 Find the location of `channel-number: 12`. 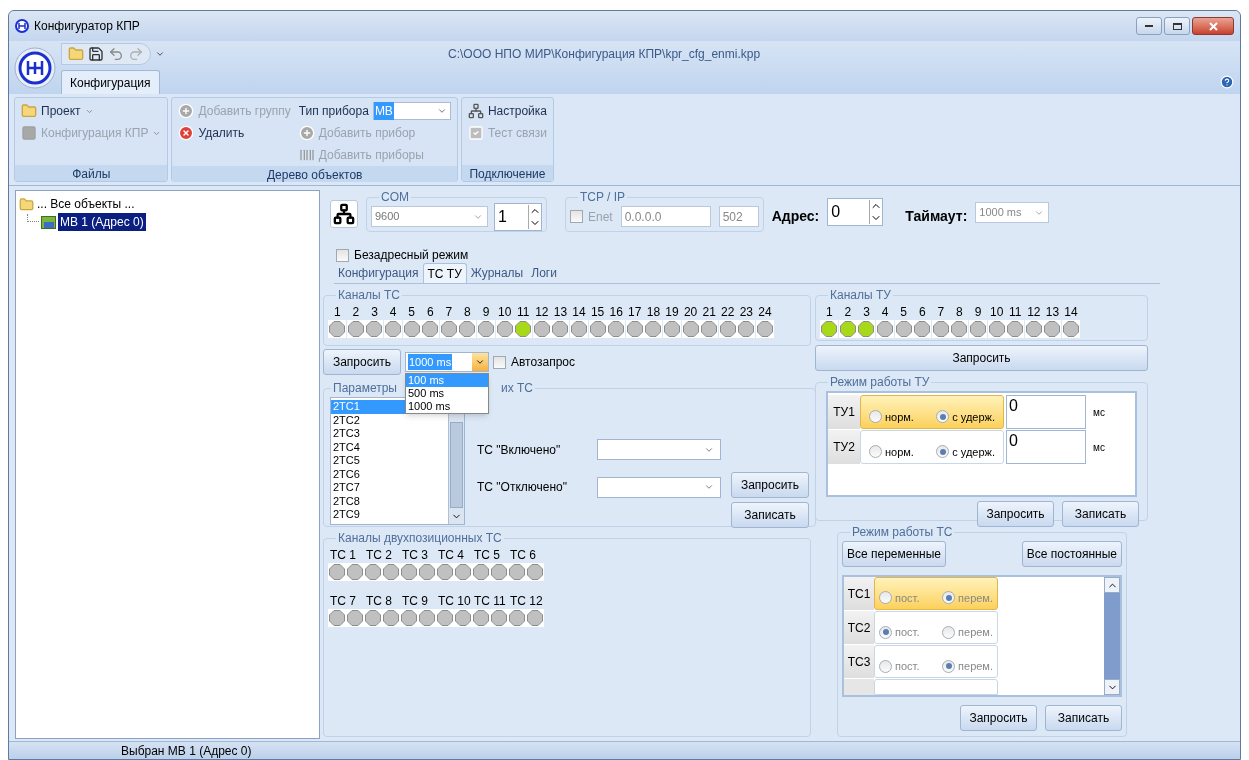

channel-number: 12 is located at coordinates (542, 312).